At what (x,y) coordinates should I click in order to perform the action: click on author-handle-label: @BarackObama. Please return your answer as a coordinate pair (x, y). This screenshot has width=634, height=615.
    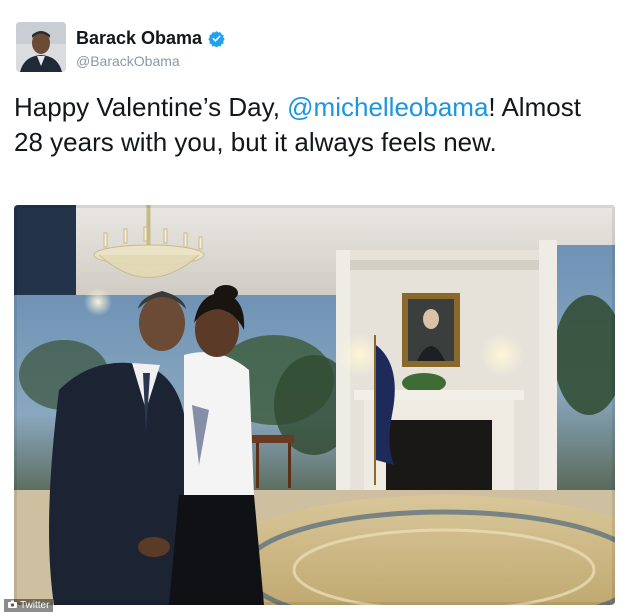
    Looking at the image, I should click on (128, 61).